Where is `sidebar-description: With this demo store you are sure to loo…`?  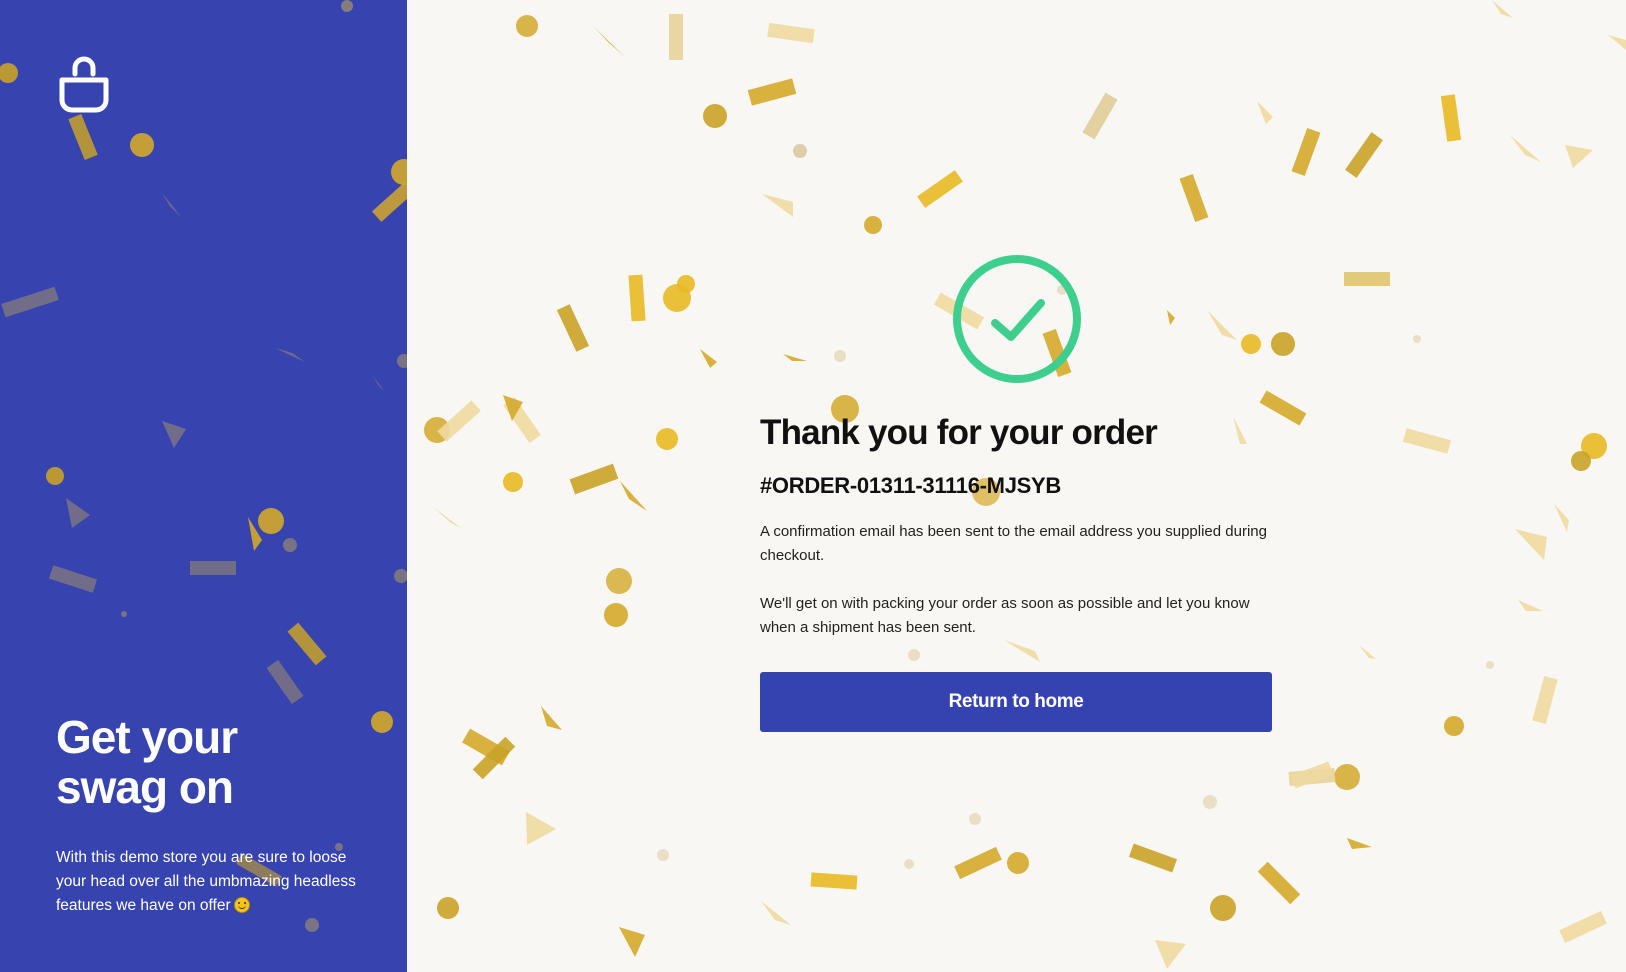 sidebar-description: With this demo store you are sure to loo… is located at coordinates (211, 882).